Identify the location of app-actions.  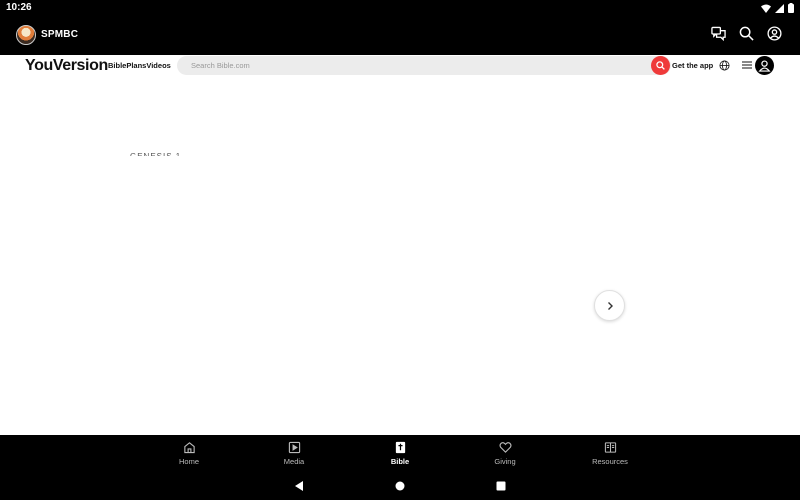
(746, 33).